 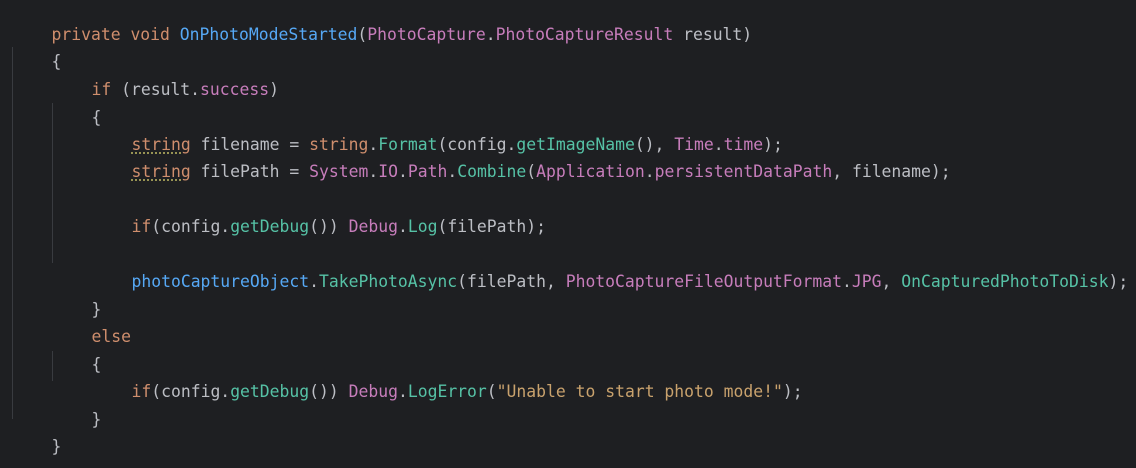 I want to click on expression: (result., so click(x=156, y=89).